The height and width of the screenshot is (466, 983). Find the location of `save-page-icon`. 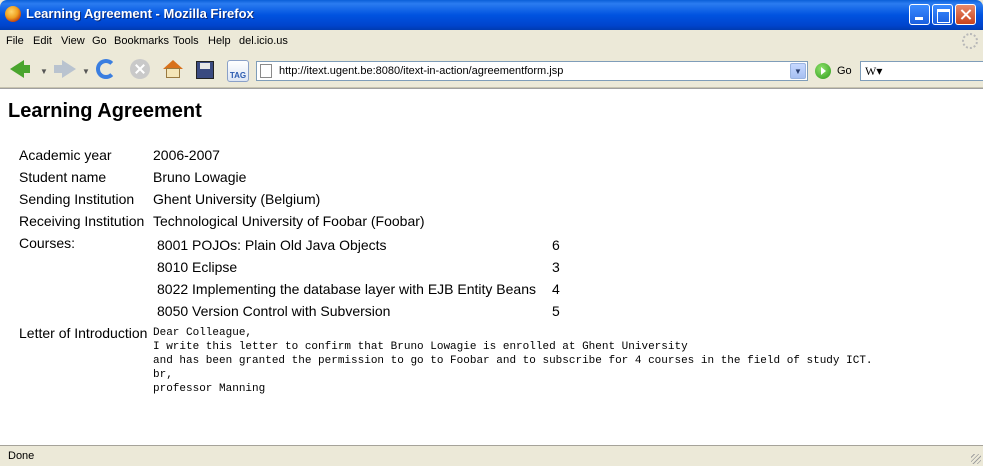

save-page-icon is located at coordinates (205, 70).